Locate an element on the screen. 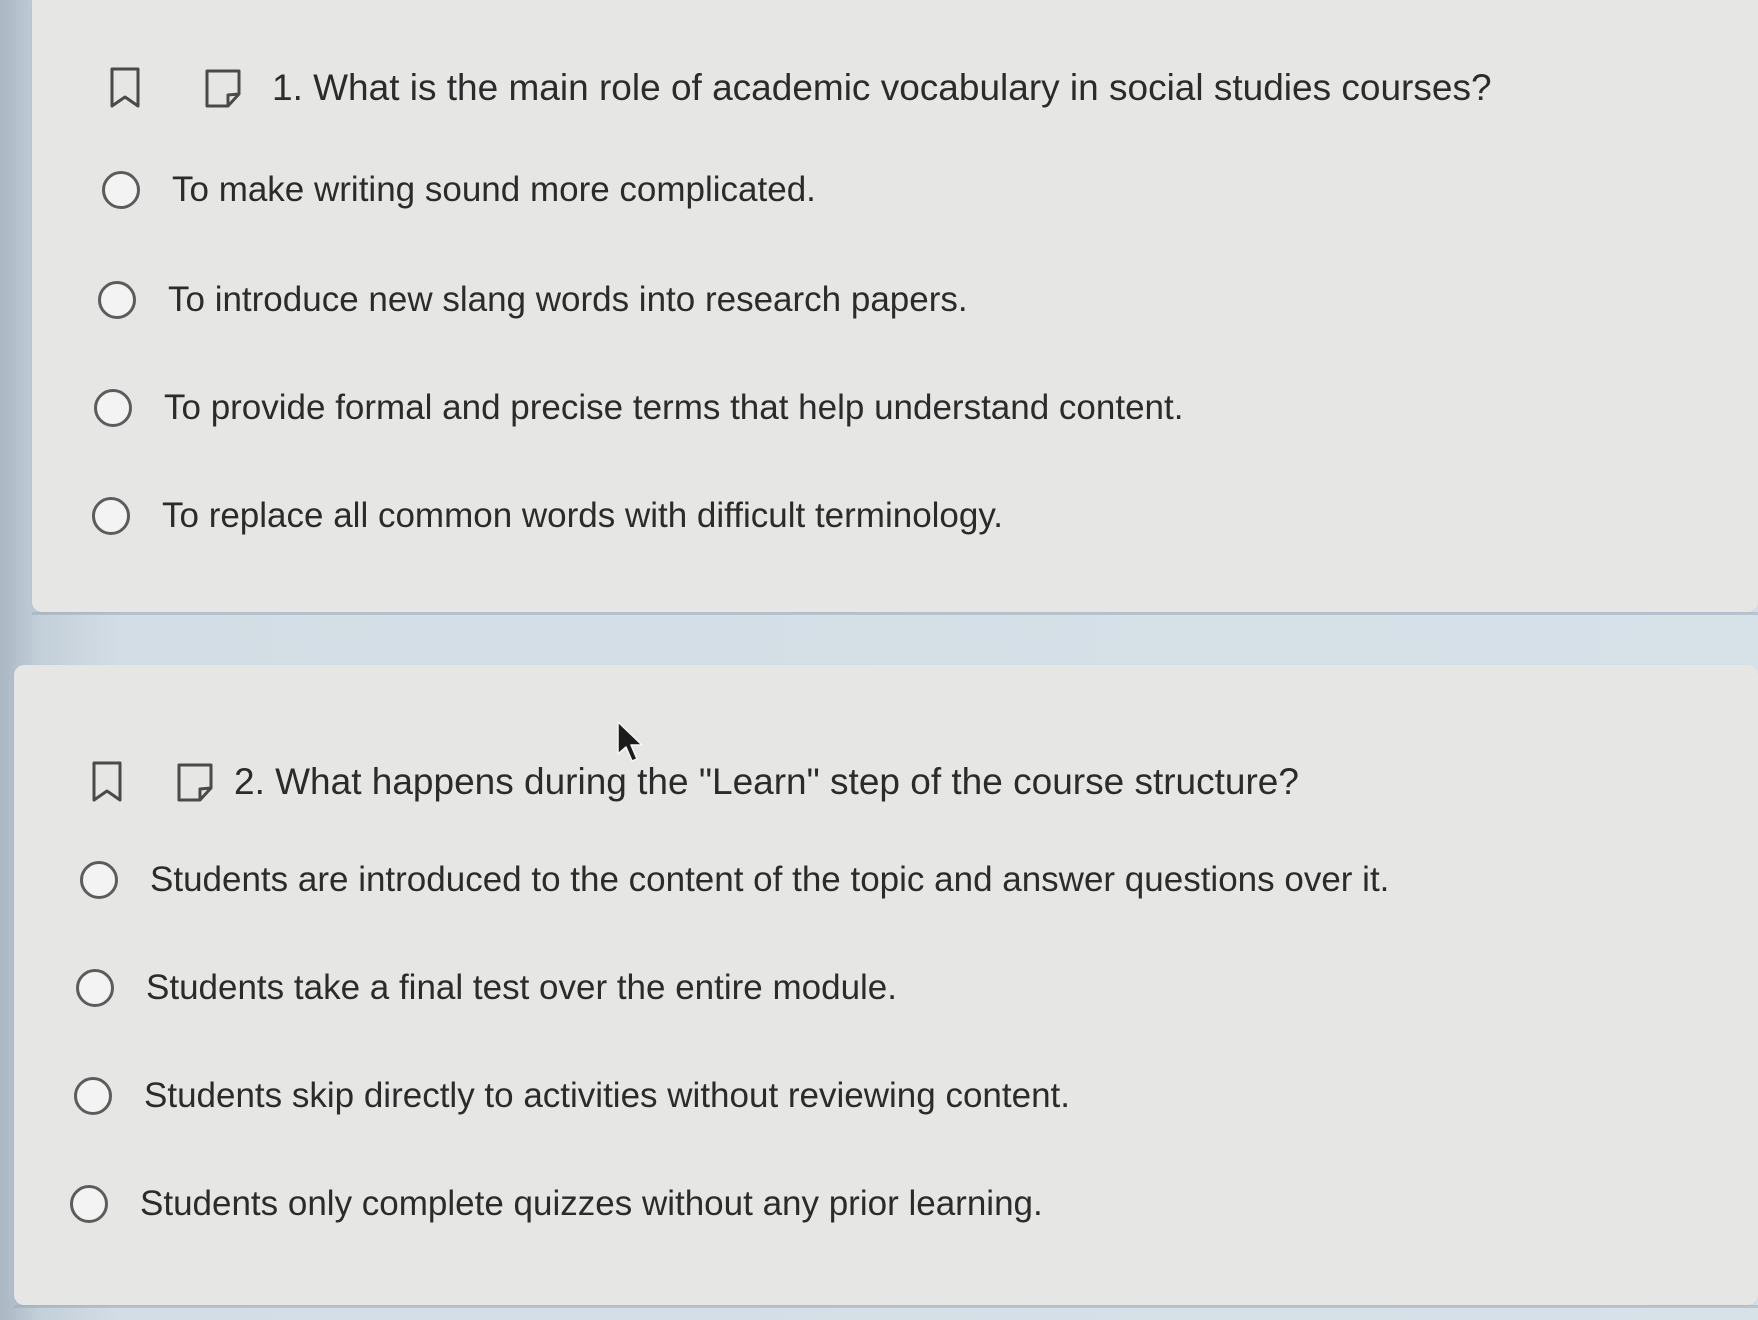 The image size is (1758, 1320). answer-option-label: To make writing sound more complicated. is located at coordinates (494, 189).